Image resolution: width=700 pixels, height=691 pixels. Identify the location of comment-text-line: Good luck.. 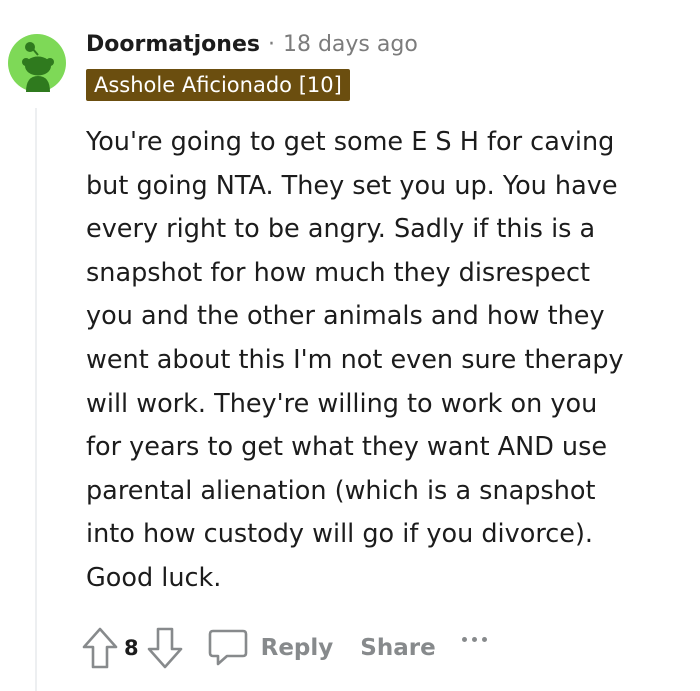
(154, 577).